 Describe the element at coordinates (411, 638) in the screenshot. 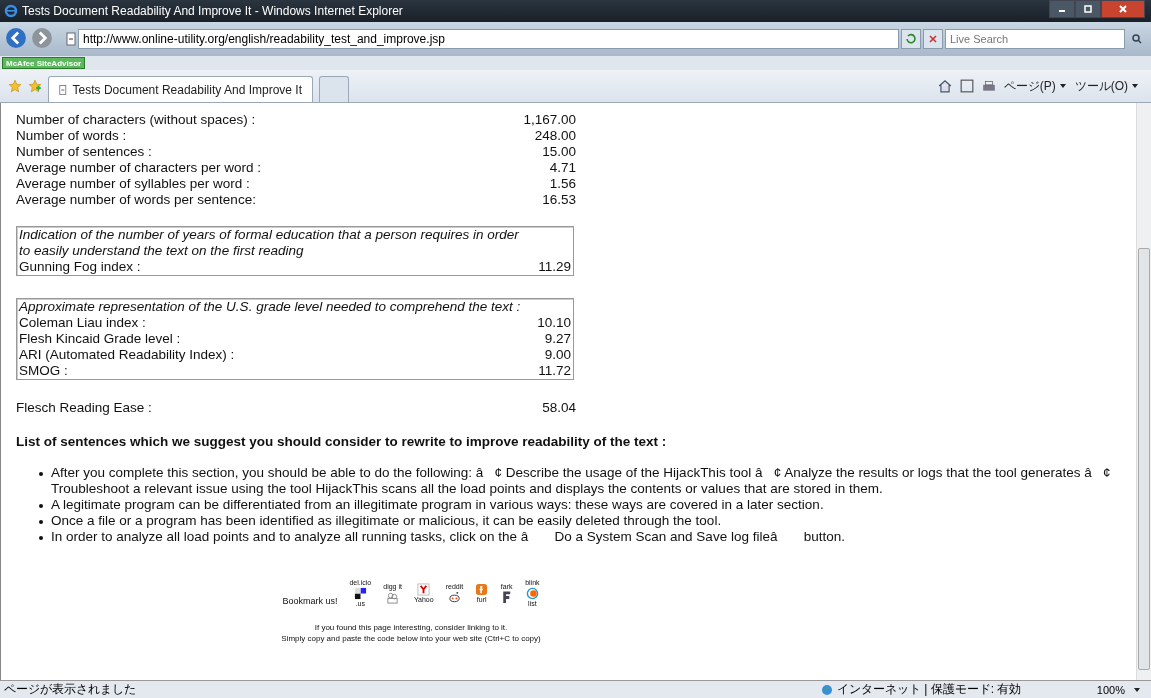

I see `linking-text: Simply copy and paste the code below into your web site (Ctrl+C to copy)` at that location.